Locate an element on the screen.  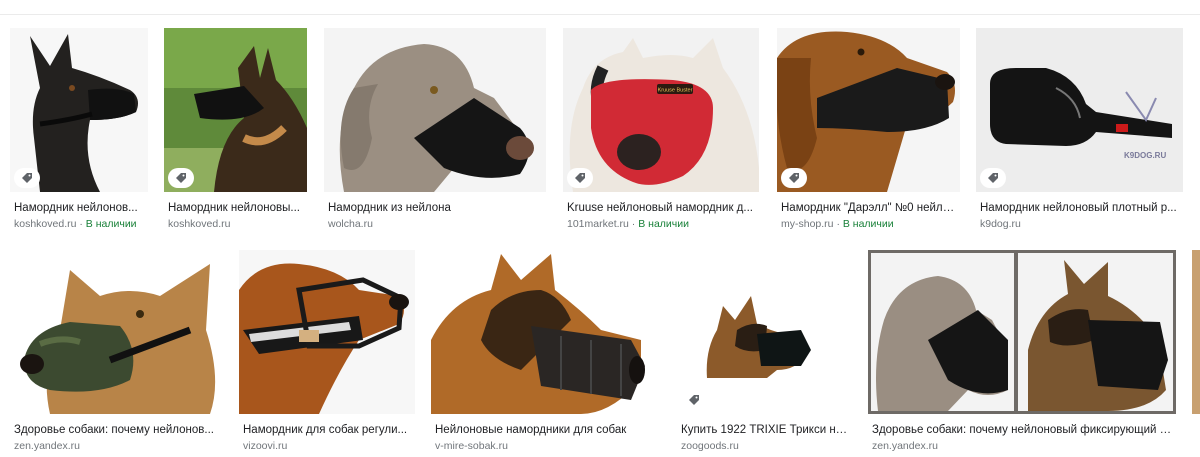
result-source: k9dog.ru is located at coordinates (1000, 224).